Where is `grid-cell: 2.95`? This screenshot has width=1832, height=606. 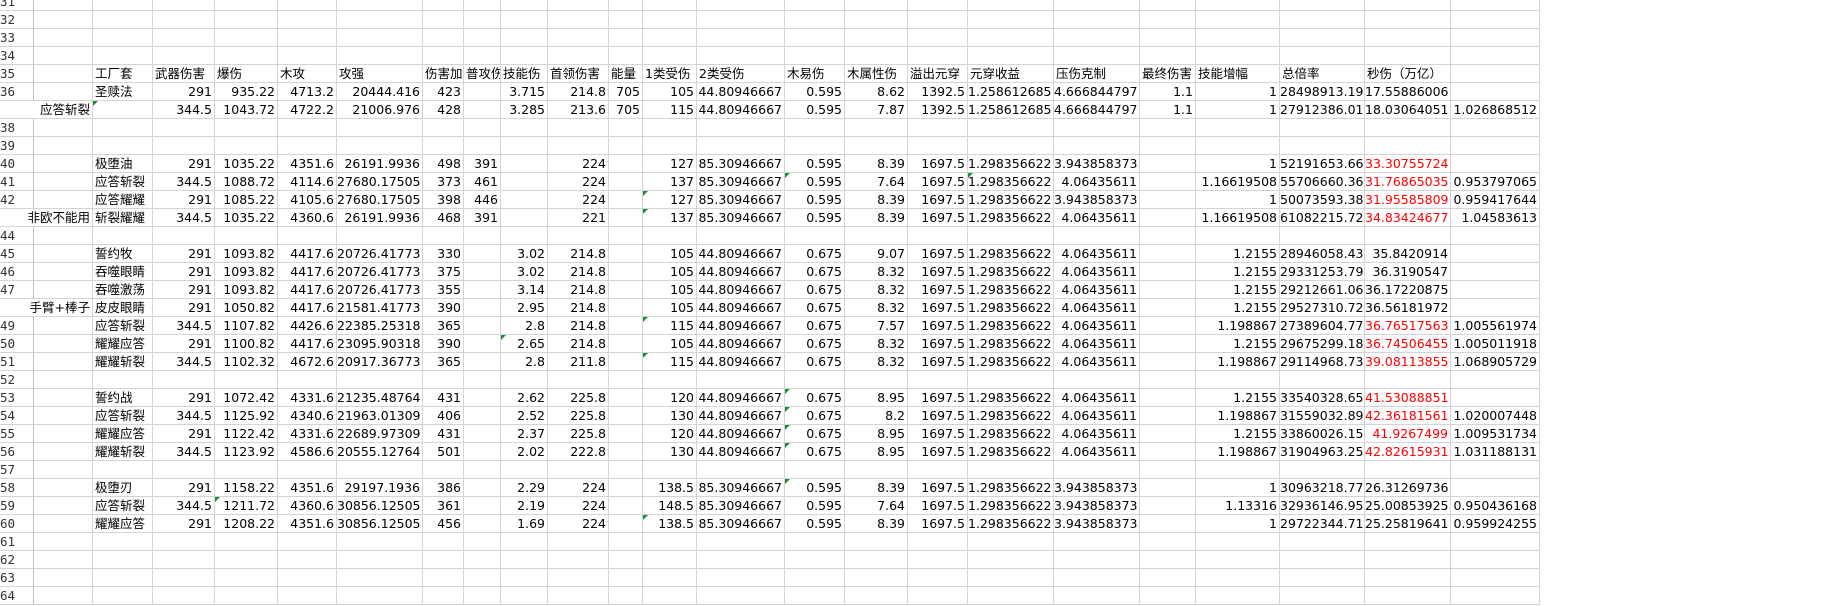 grid-cell: 2.95 is located at coordinates (524, 308).